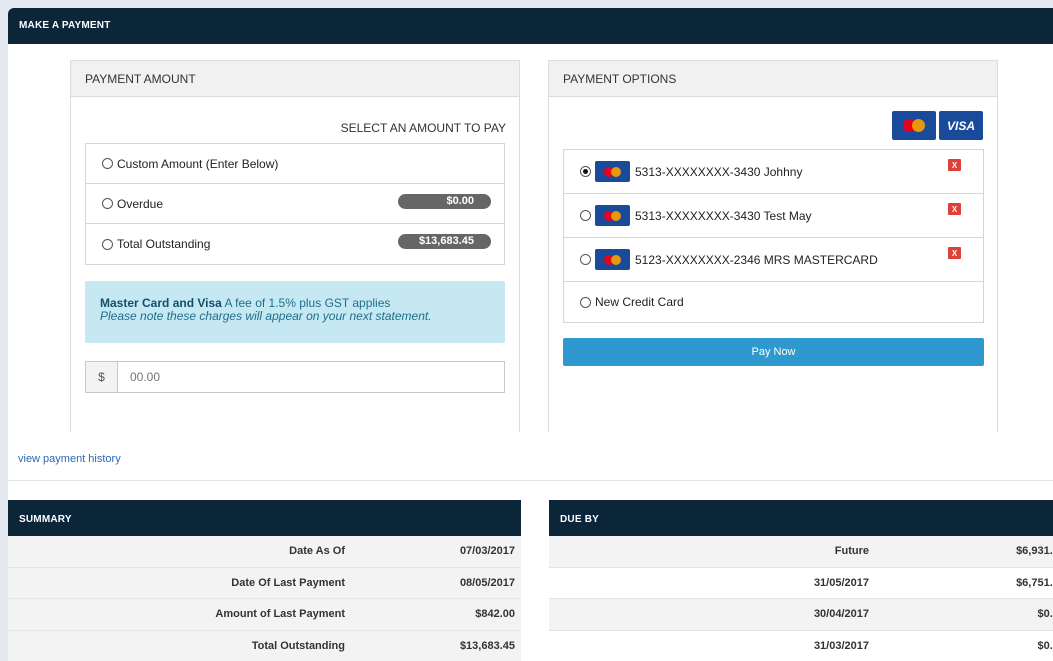 Image resolution: width=1053 pixels, height=661 pixels. What do you see at coordinates (444, 201) in the screenshot?
I see `overdue-amount-badge: $0.00` at bounding box center [444, 201].